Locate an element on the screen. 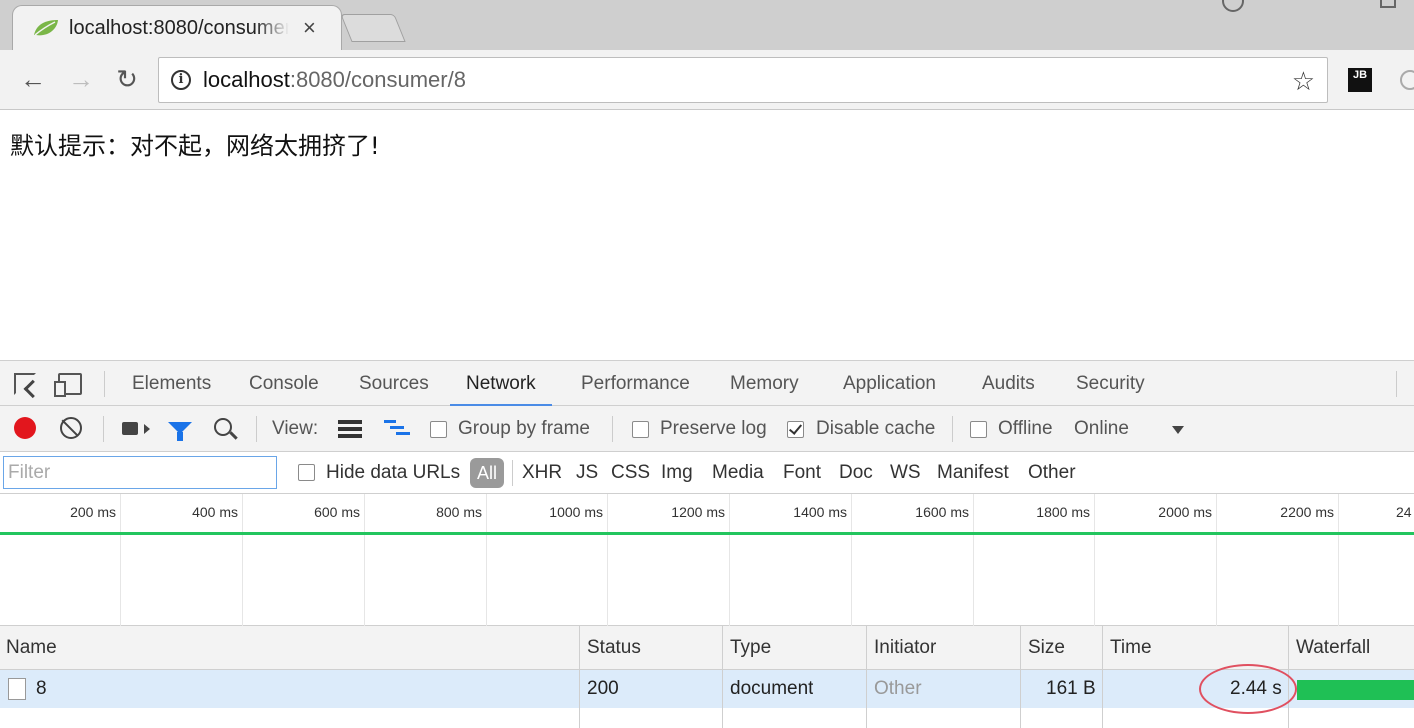 This screenshot has height=728, width=1414. filter-type-font: Font is located at coordinates (802, 473).